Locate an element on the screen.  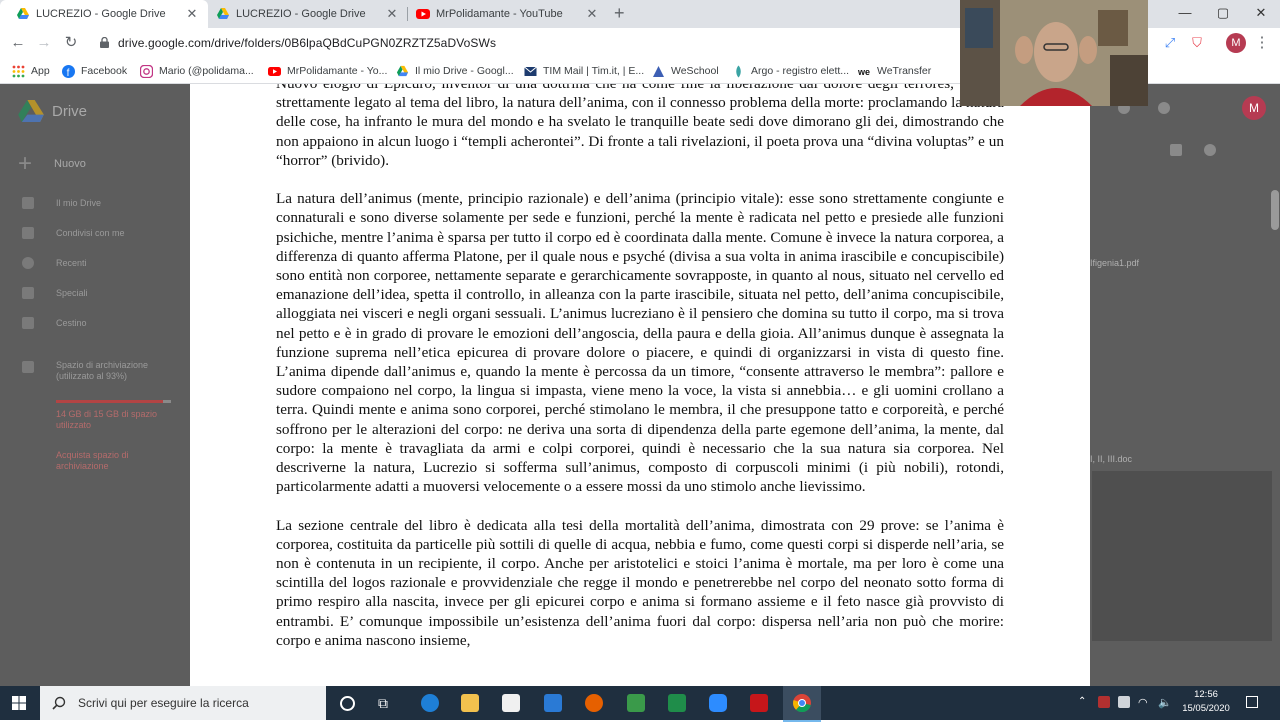
info-icon is located at coordinates (1210, 150).